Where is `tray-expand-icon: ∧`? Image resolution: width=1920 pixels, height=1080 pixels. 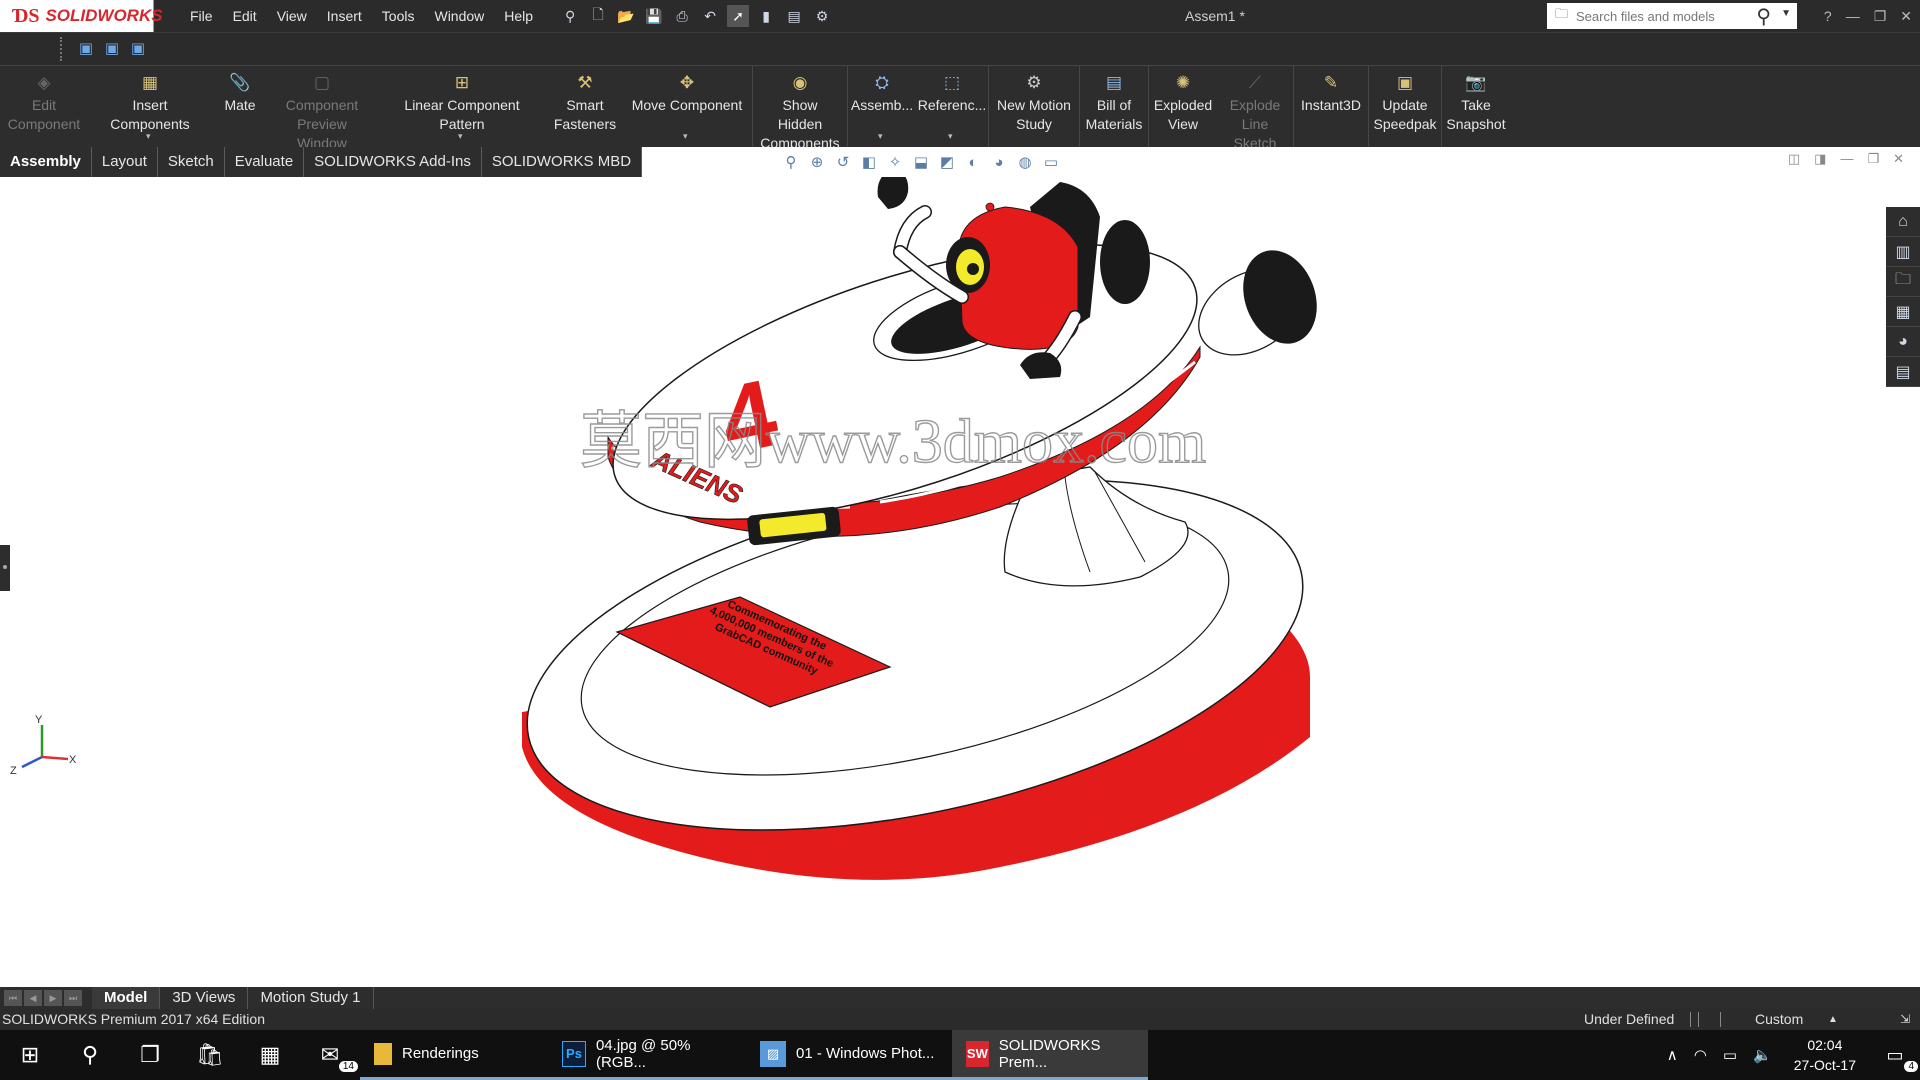 tray-expand-icon: ∧ is located at coordinates (1672, 1055).